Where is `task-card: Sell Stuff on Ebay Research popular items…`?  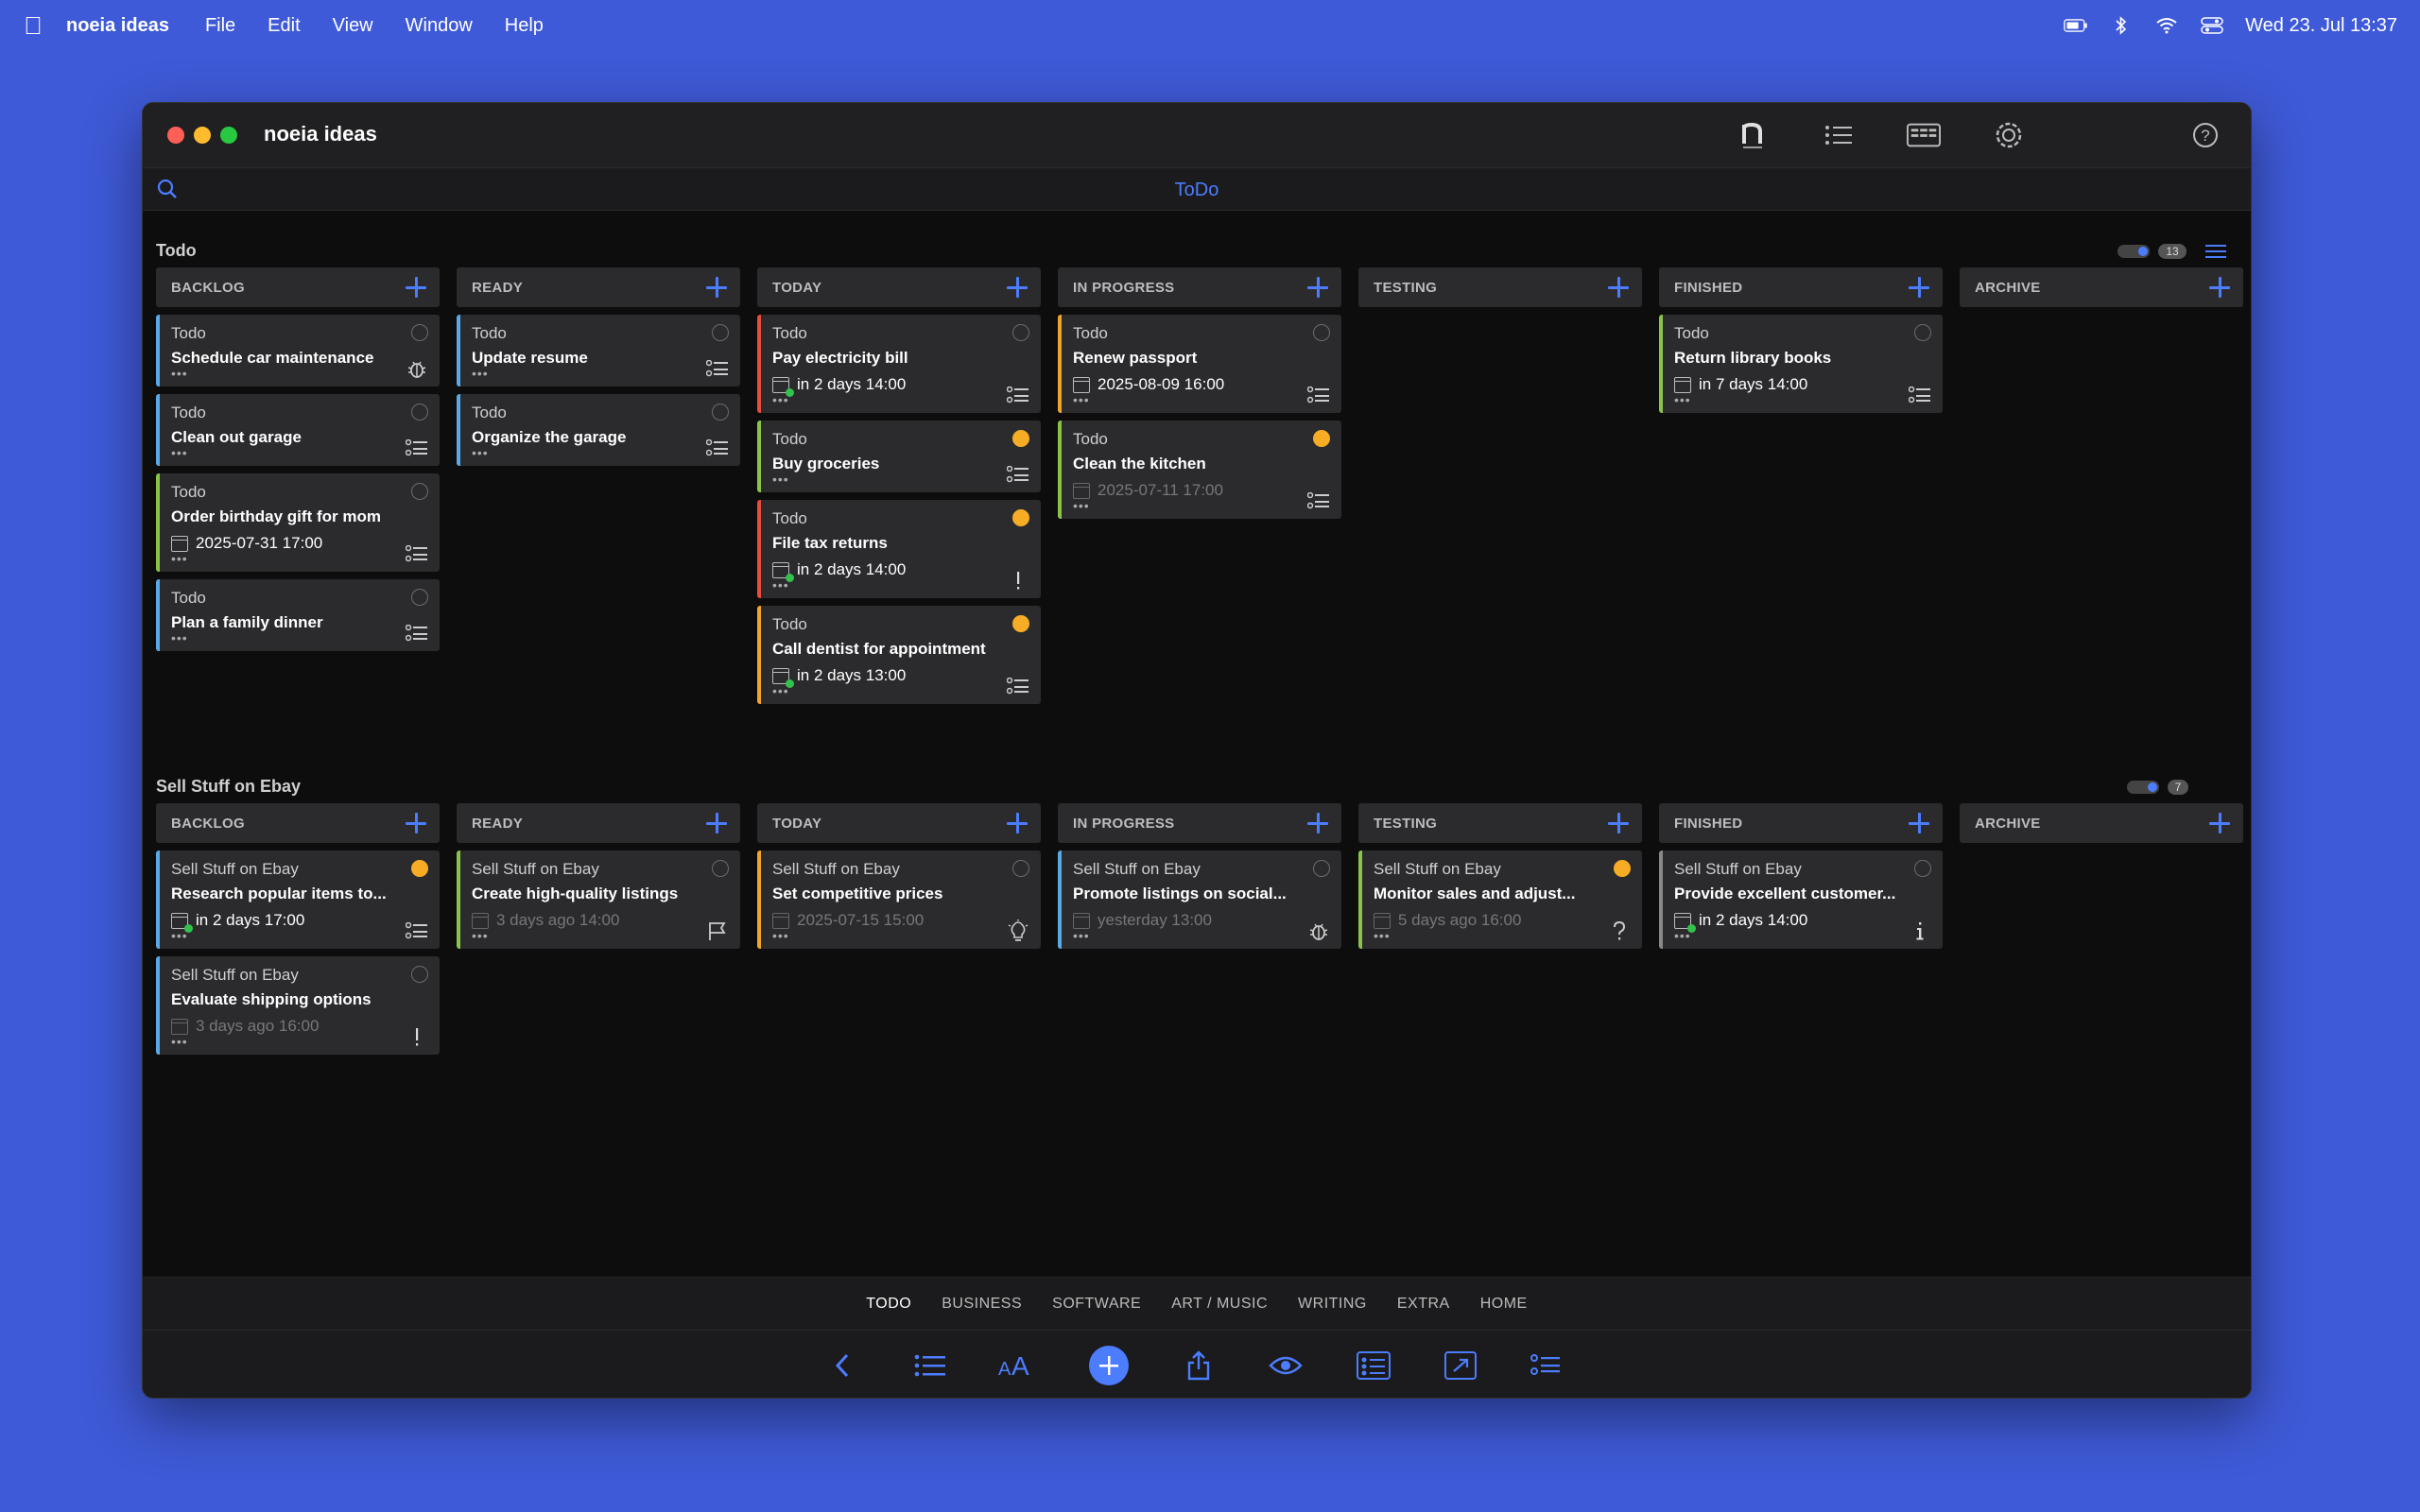 task-card: Sell Stuff on Ebay Research popular items… is located at coordinates (298, 899).